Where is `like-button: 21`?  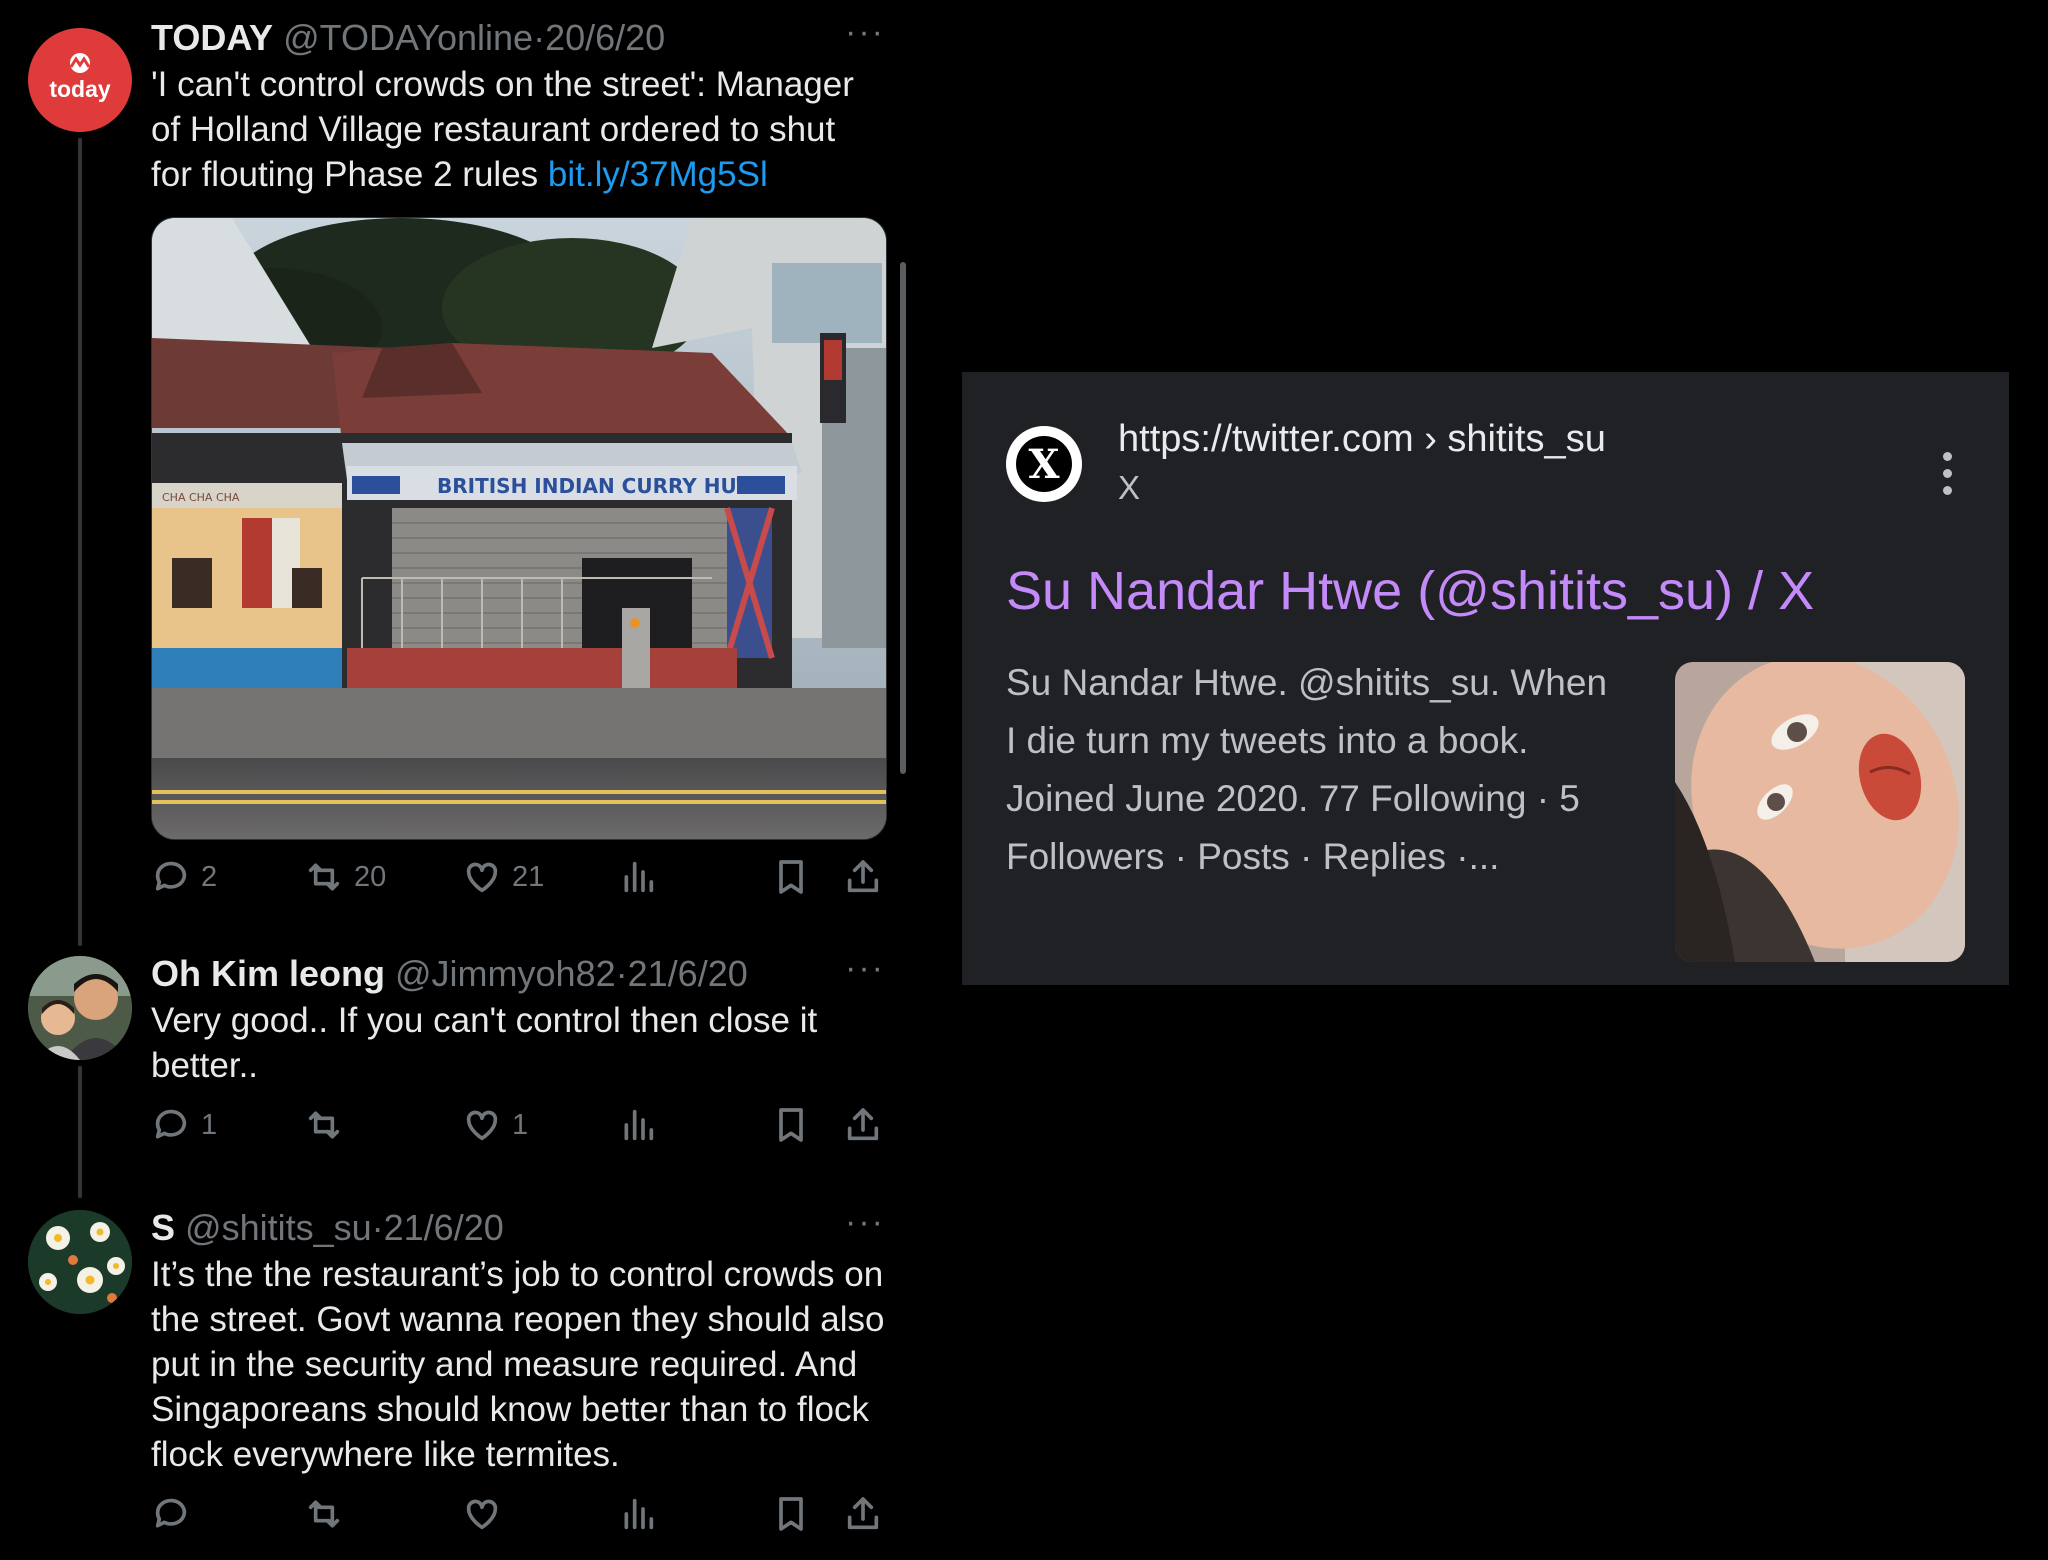
like-button: 21 is located at coordinates (503, 877).